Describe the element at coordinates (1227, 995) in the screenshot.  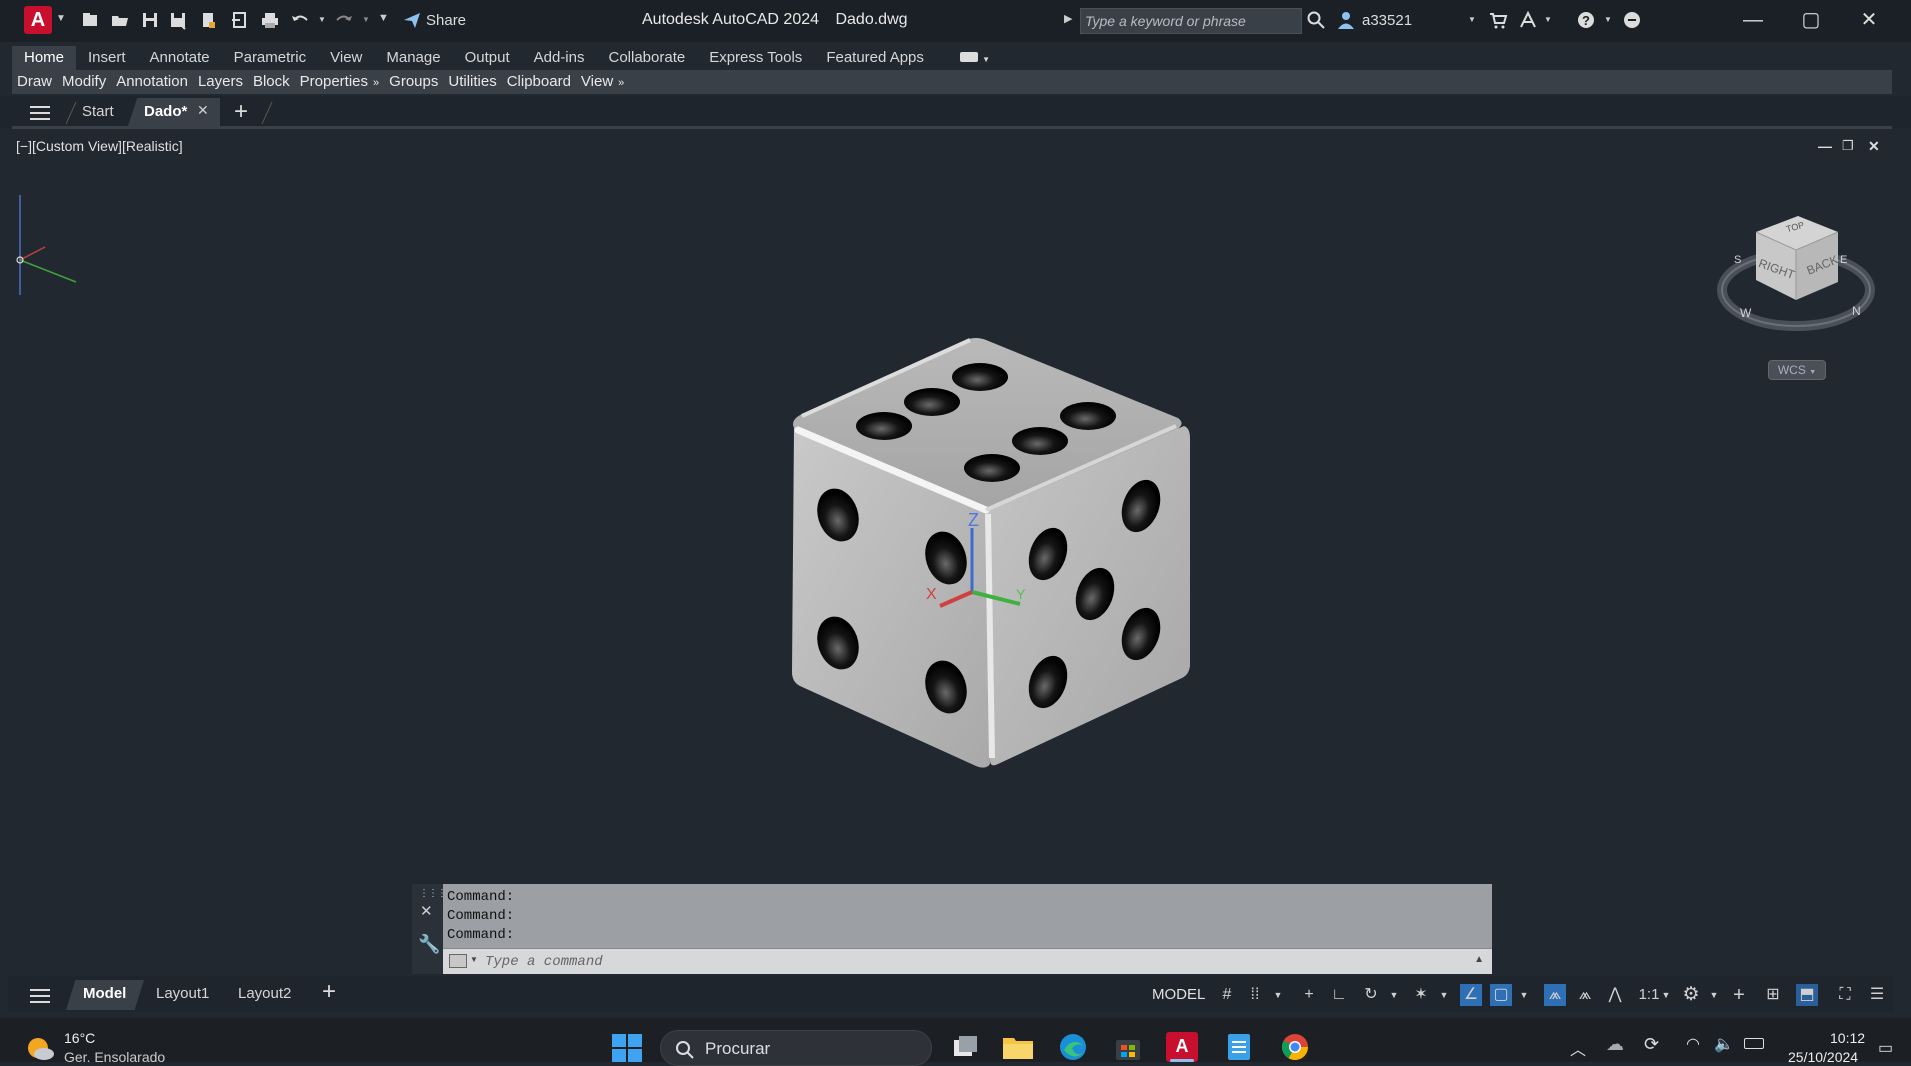
I see `grid-icon: #` at that location.